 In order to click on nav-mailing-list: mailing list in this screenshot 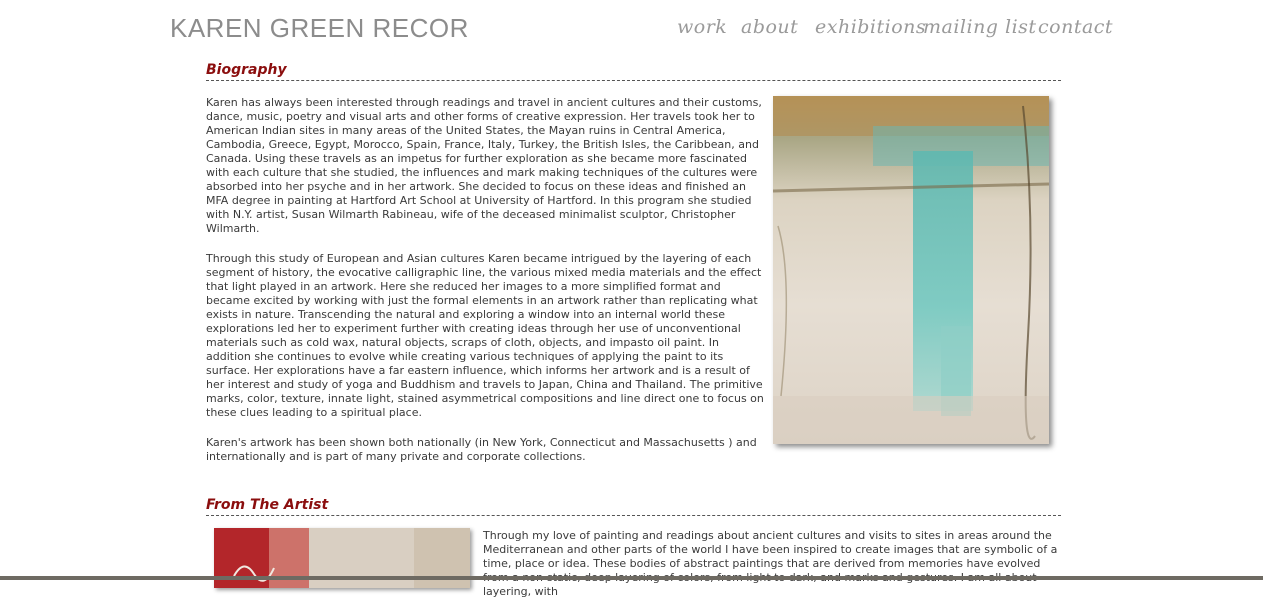, I will do `click(980, 27)`.